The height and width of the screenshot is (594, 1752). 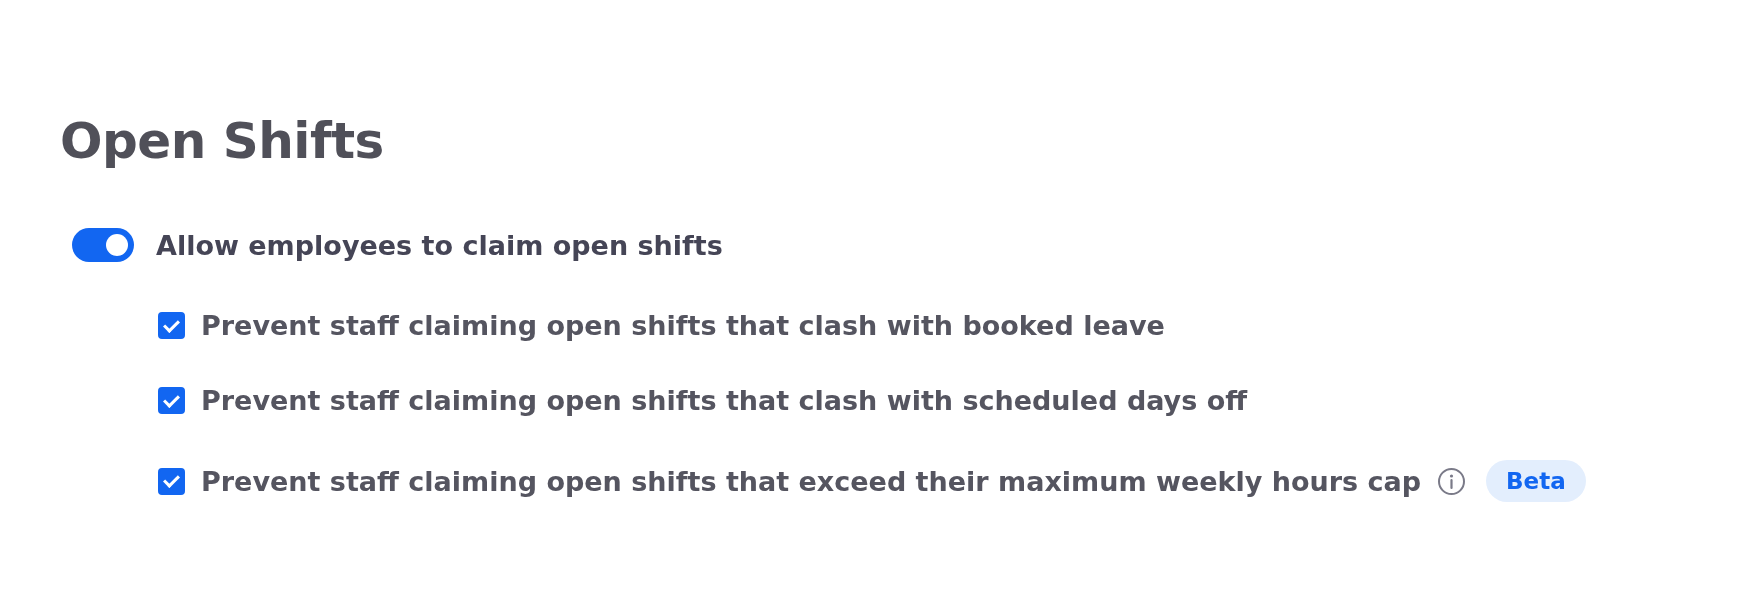 What do you see at coordinates (724, 400) in the screenshot?
I see `option-label: Prevent staff claiming open shifts that clash with scheduled days off` at bounding box center [724, 400].